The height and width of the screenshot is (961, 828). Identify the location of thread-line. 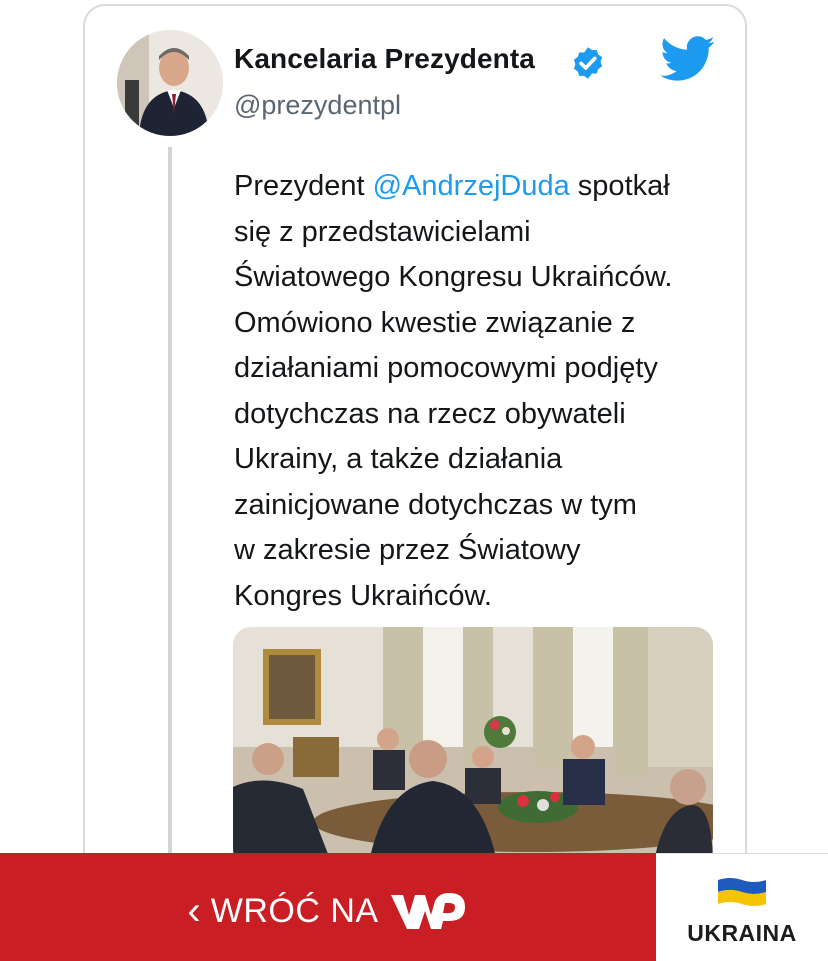
(170, 501).